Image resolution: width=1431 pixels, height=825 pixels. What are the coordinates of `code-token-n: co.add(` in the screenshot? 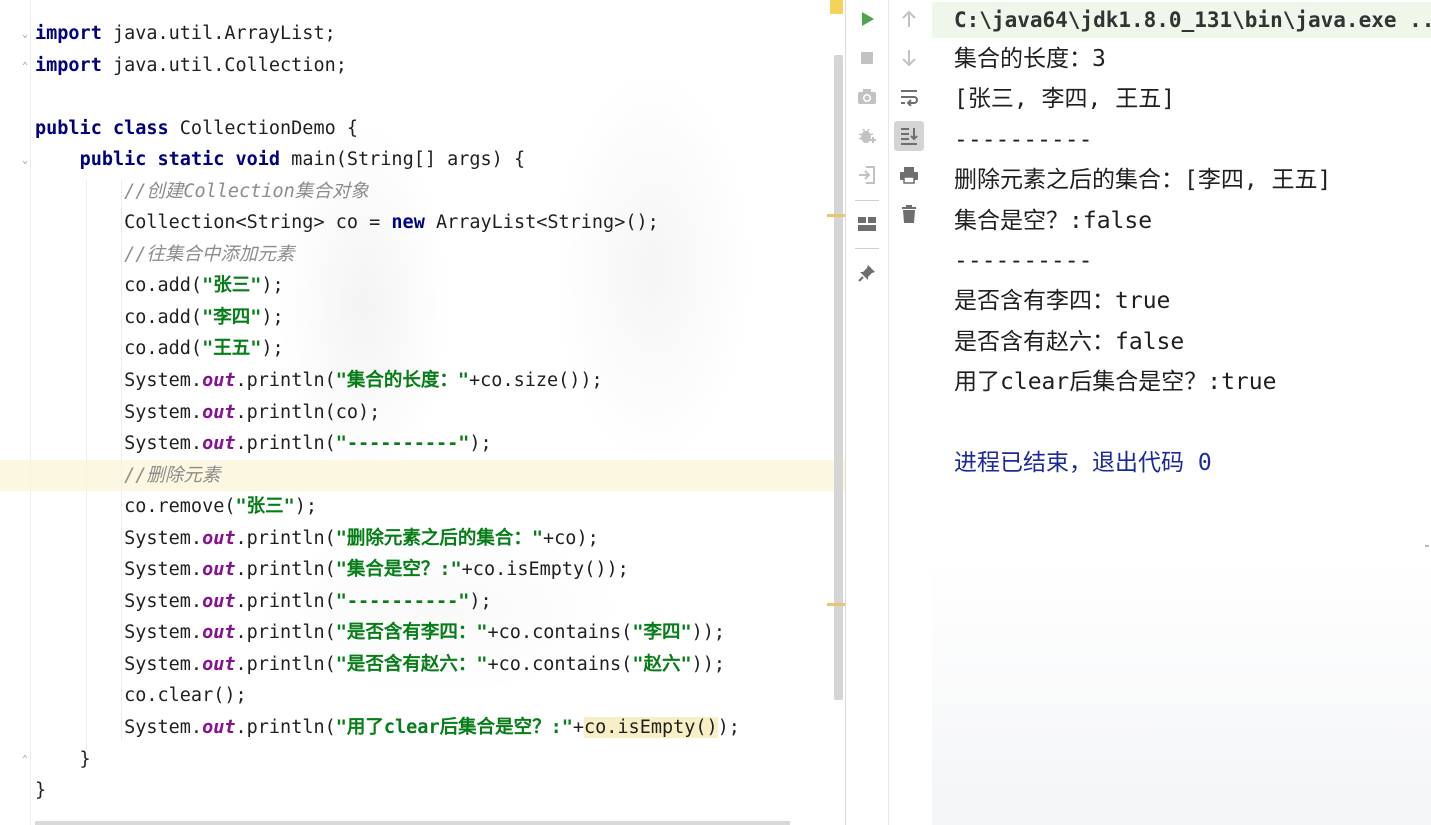 It's located at (119, 317).